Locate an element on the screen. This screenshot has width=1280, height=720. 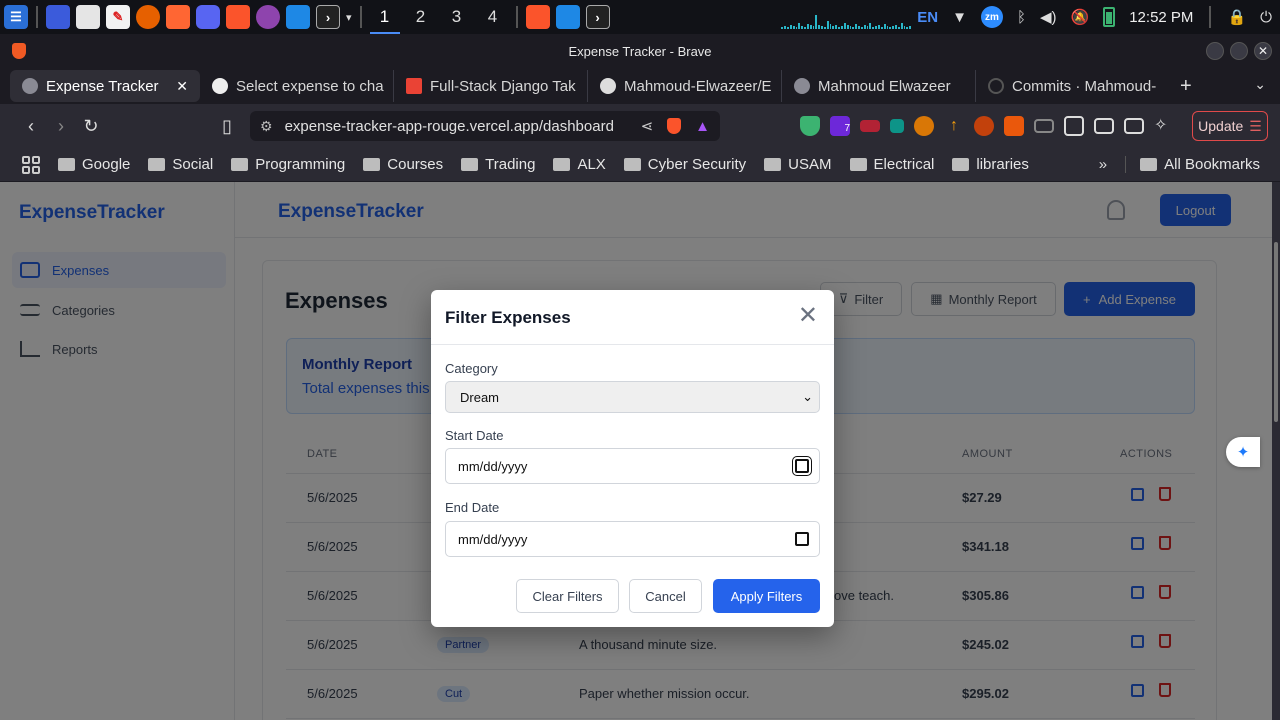
battery-icon is located at coordinates (1109, 17).